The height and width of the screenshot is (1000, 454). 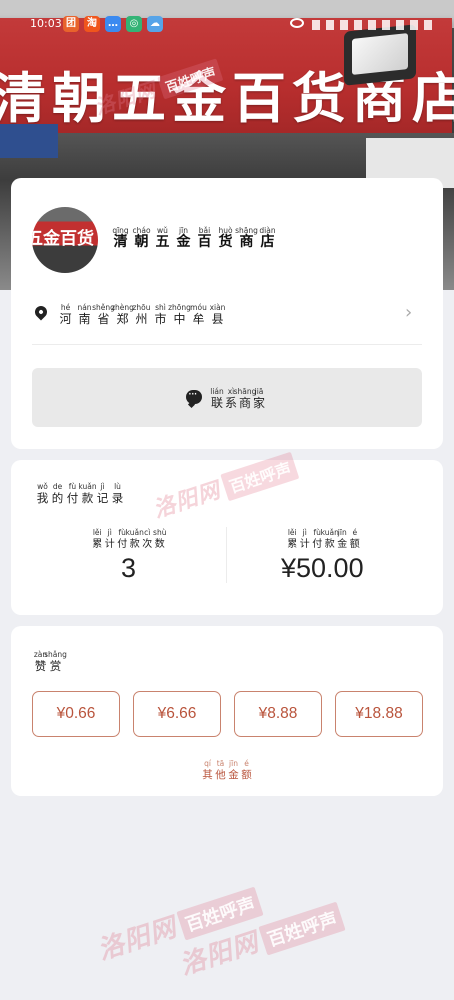 What do you see at coordinates (102, 498) in the screenshot?
I see `hanzi: 记` at bounding box center [102, 498].